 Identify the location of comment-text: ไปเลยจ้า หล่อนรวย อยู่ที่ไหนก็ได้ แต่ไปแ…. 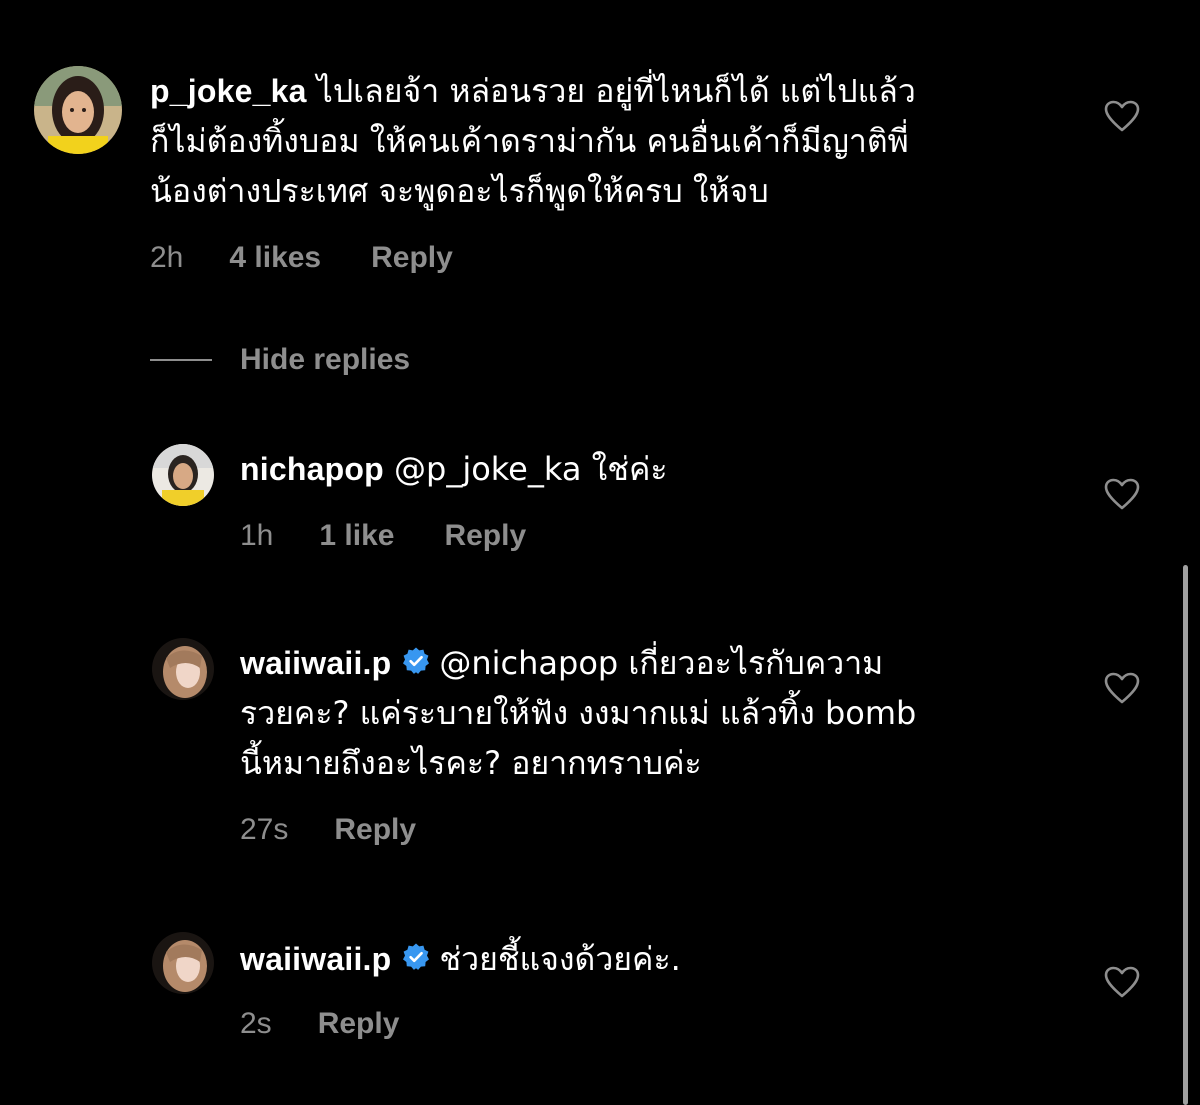
(616, 91).